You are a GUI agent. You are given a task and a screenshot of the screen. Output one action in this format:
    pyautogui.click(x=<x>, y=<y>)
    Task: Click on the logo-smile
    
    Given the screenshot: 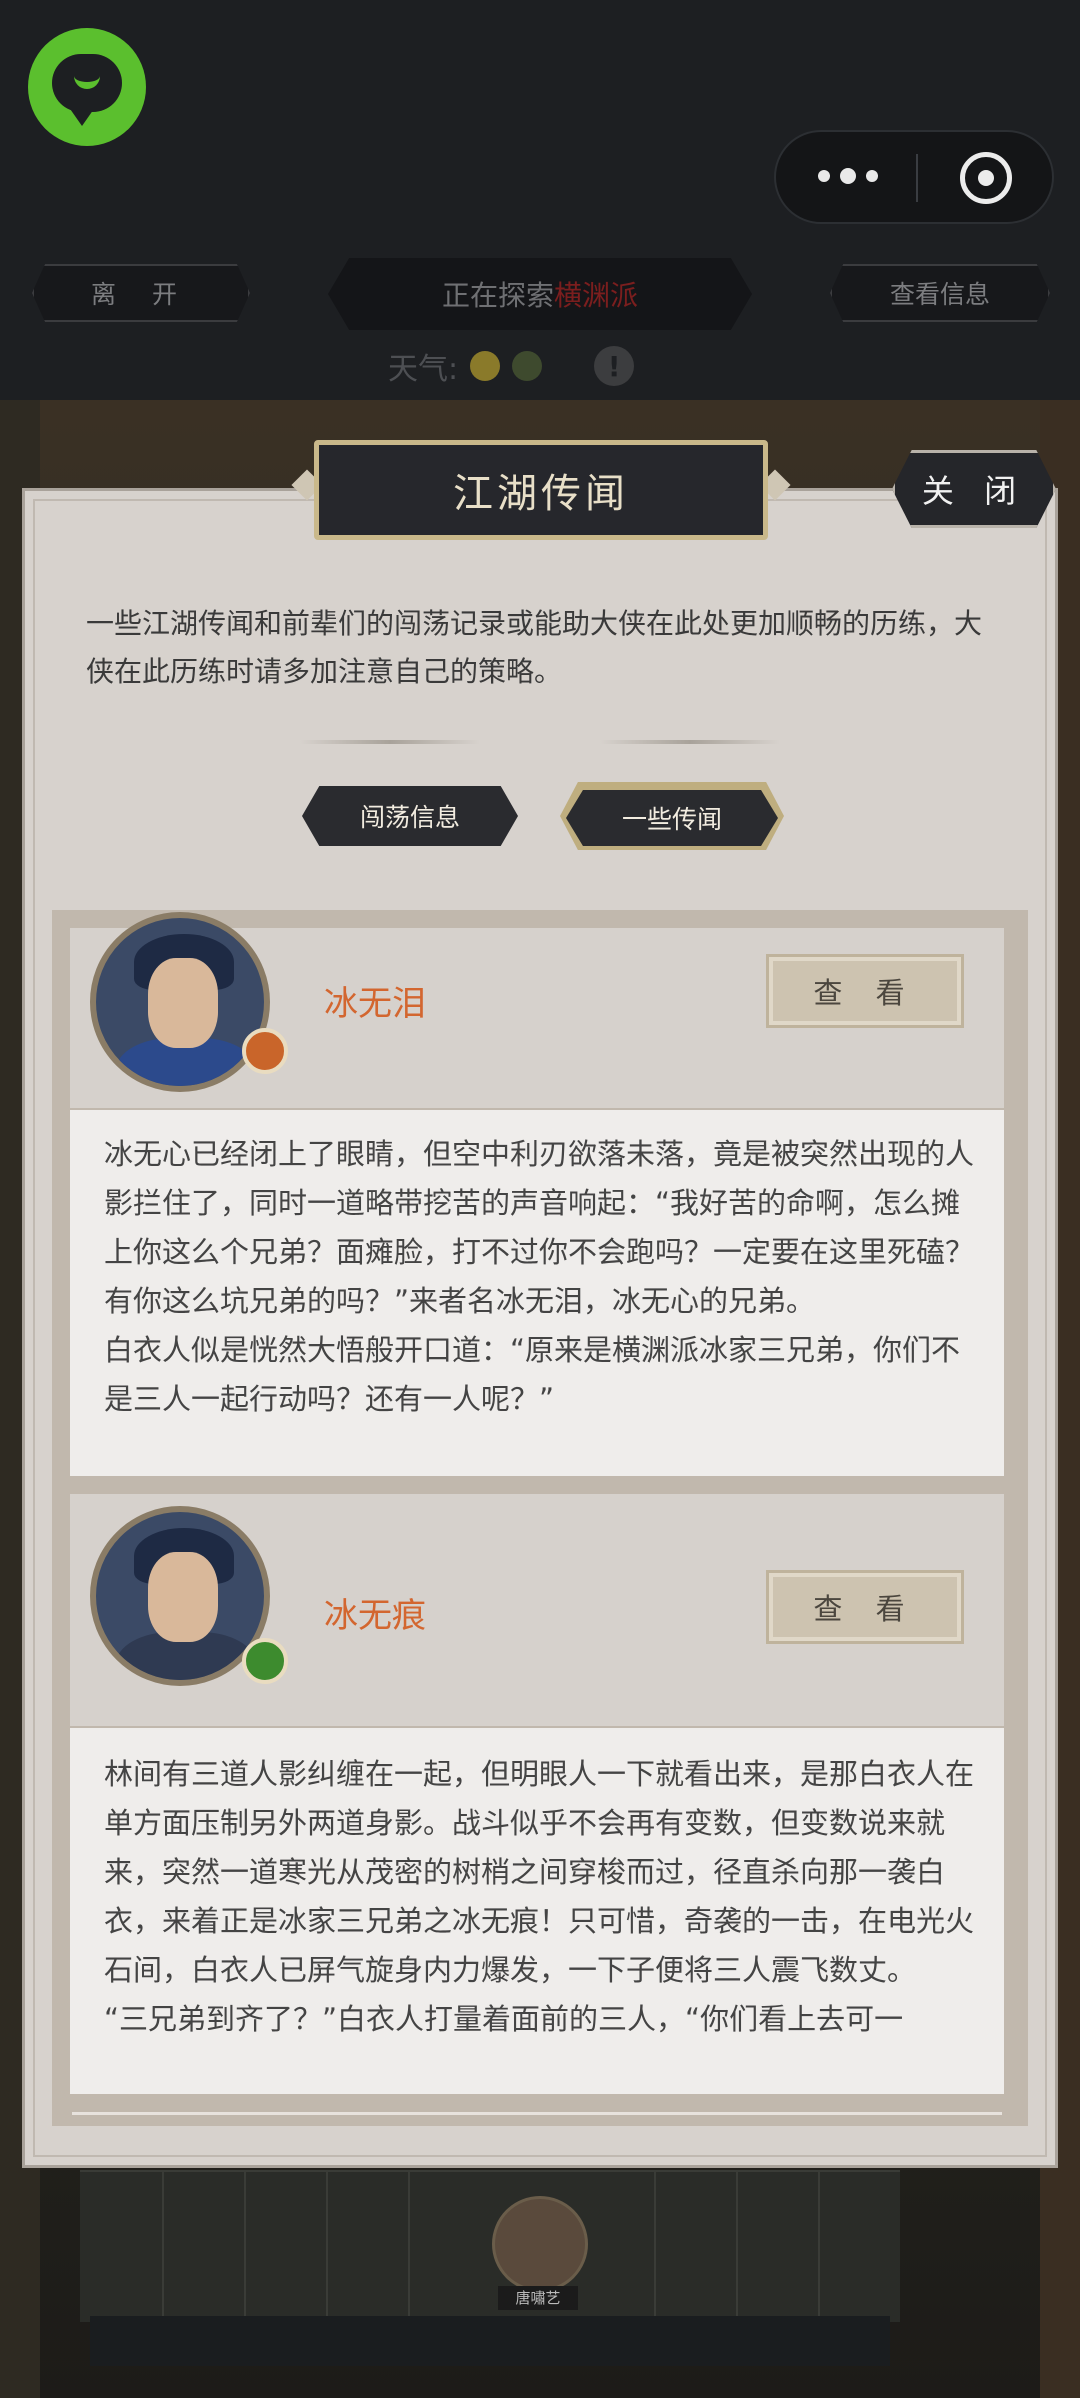 What is the action you would take?
    pyautogui.click(x=87, y=78)
    